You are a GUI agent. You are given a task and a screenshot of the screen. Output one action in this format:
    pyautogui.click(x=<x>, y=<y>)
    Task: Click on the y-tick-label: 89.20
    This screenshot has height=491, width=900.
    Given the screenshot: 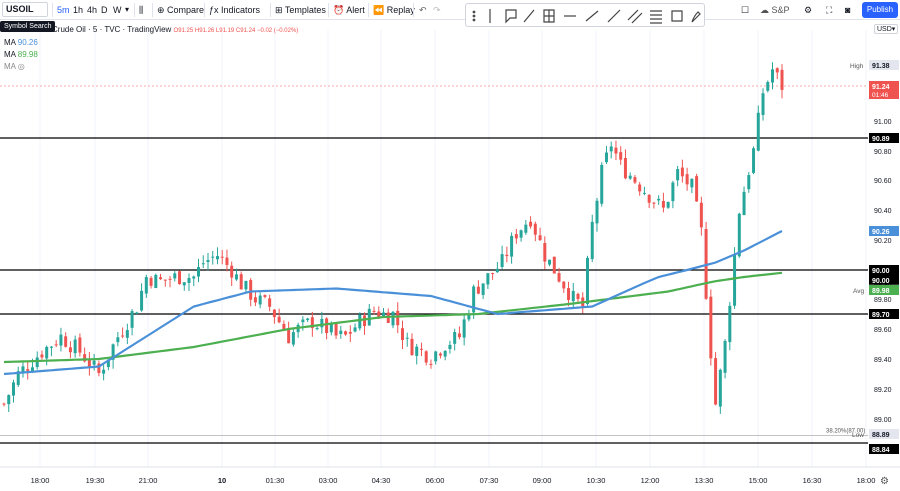 What is the action you would take?
    pyautogui.click(x=883, y=390)
    